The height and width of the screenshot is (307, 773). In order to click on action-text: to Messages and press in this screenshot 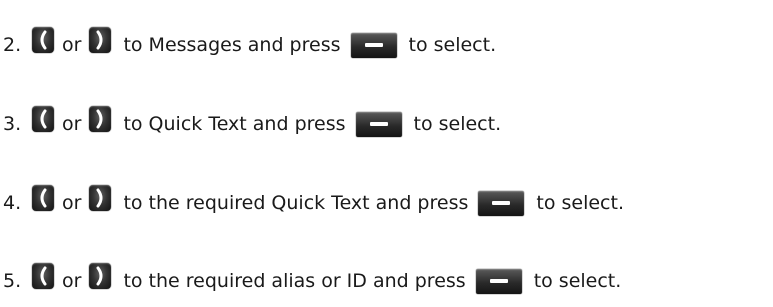, I will do `click(232, 45)`.